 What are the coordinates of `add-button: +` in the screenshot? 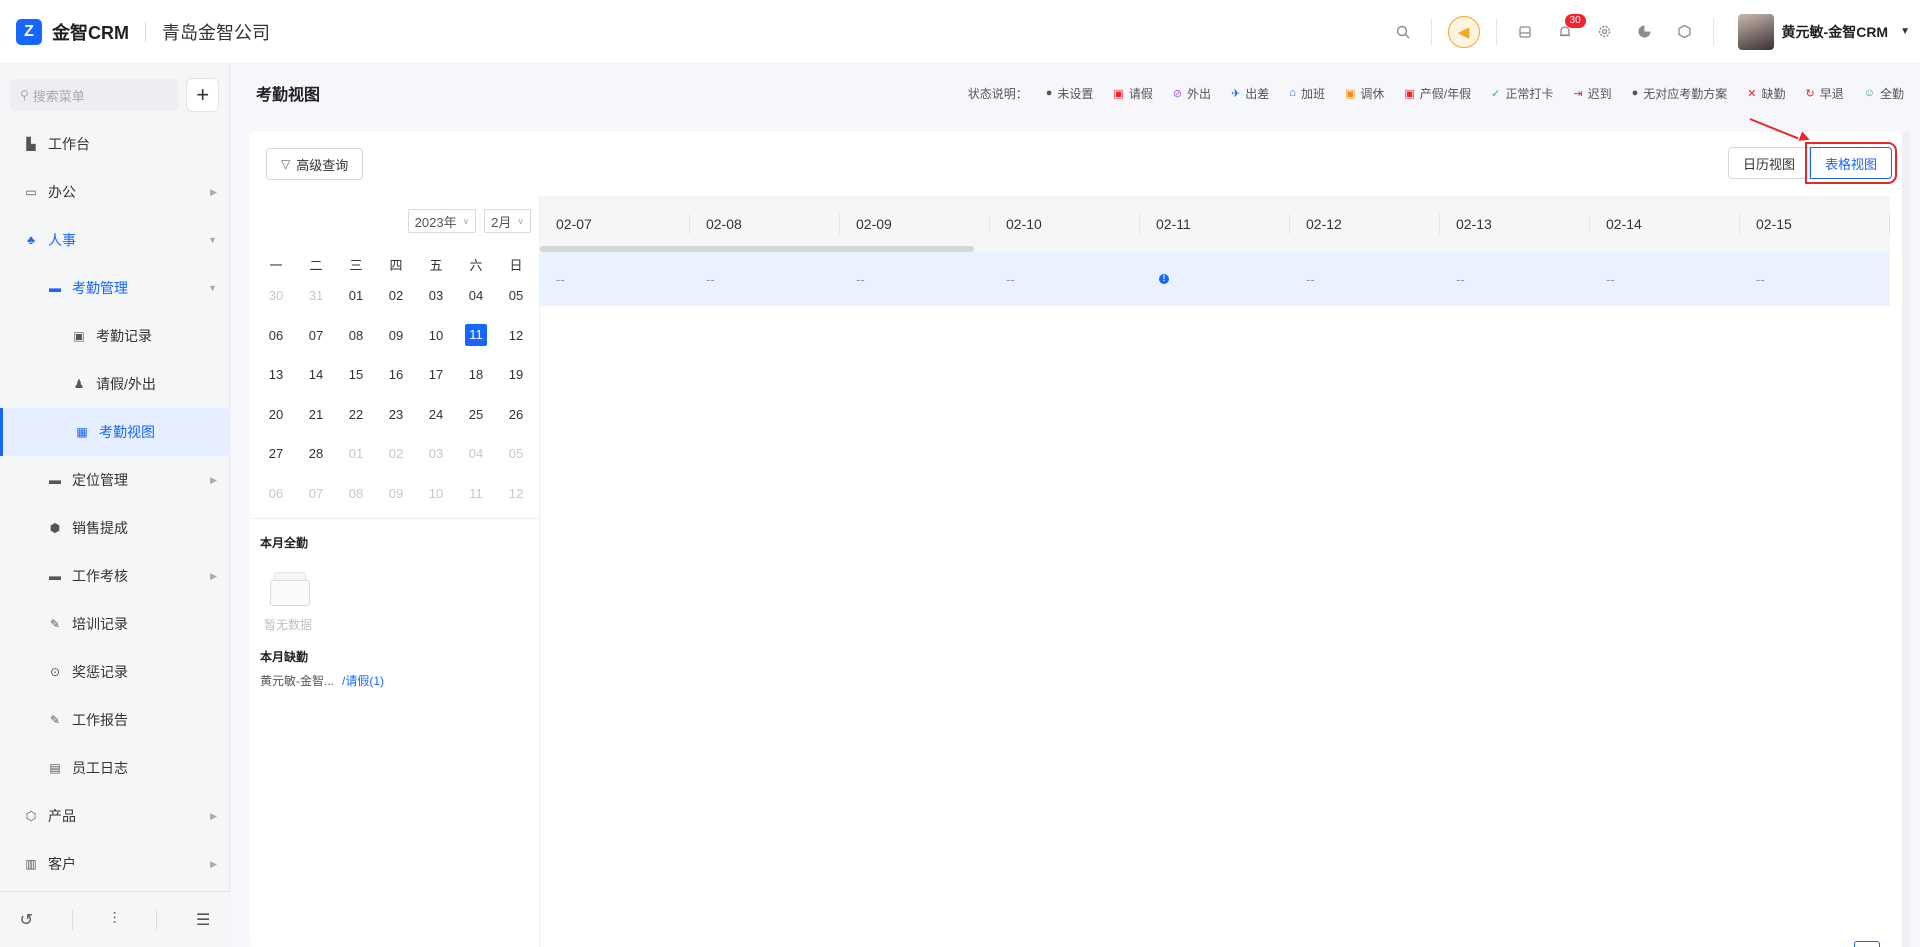 It's located at (202, 95).